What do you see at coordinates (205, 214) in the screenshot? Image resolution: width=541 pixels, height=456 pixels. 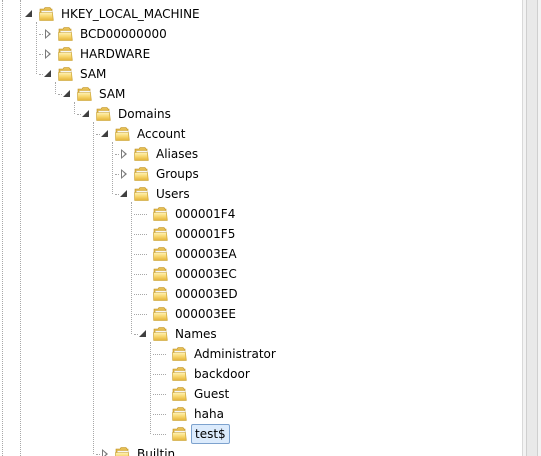 I see `tree-node-label: 000001F4` at bounding box center [205, 214].